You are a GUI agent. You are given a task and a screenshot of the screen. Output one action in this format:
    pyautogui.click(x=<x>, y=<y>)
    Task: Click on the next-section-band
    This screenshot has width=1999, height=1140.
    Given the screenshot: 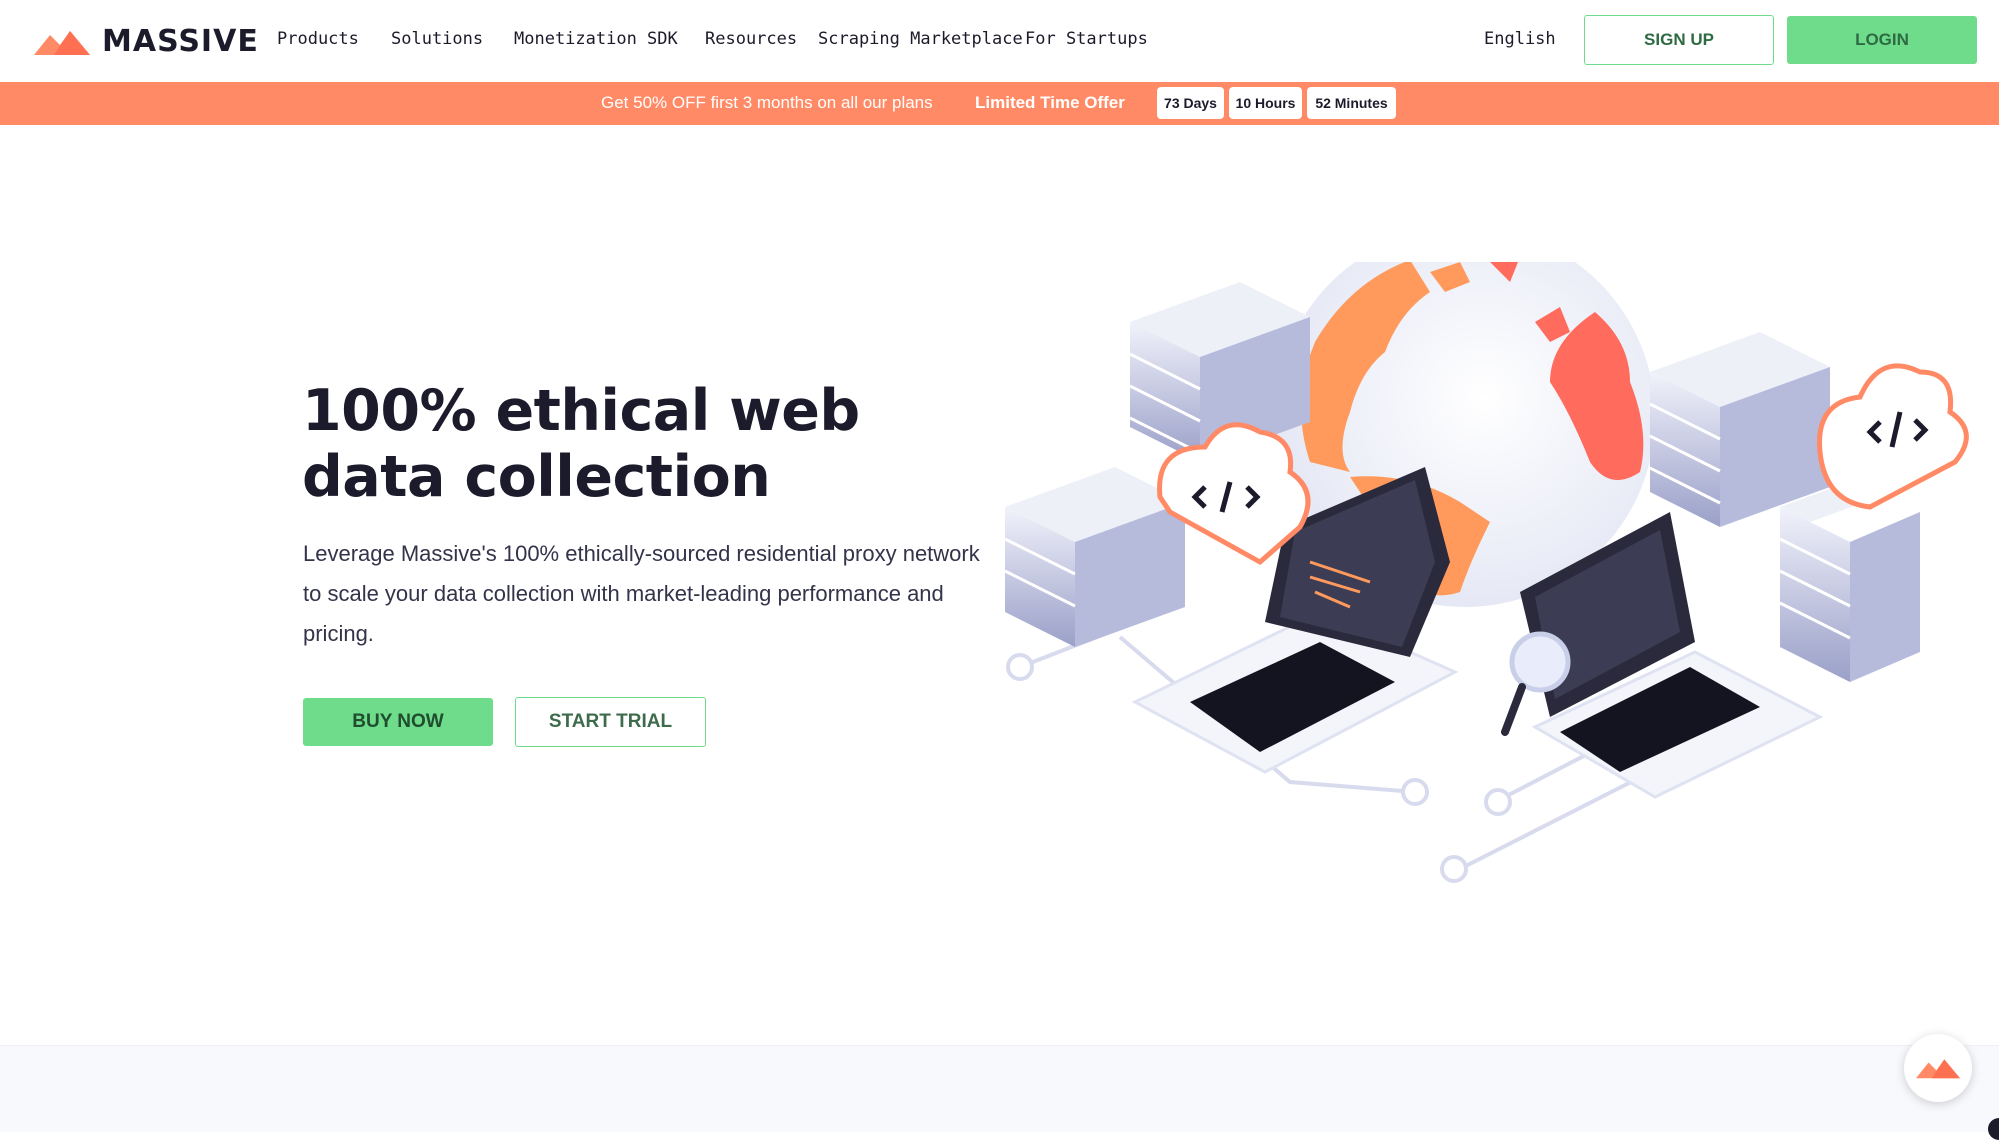 What is the action you would take?
    pyautogui.click(x=999, y=1088)
    